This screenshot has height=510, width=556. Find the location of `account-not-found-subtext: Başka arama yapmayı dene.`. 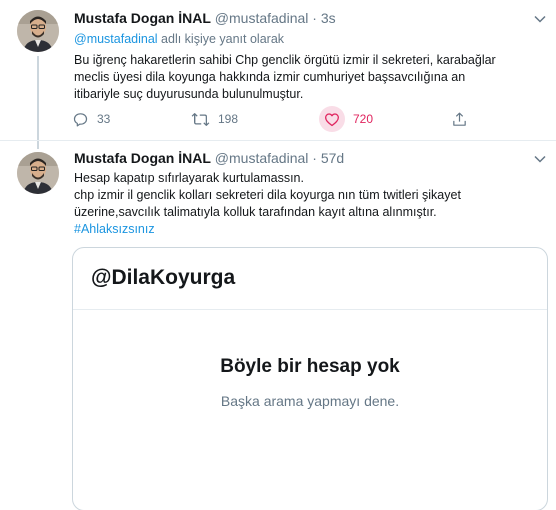

account-not-found-subtext: Başka arama yapmayı dene. is located at coordinates (310, 401).